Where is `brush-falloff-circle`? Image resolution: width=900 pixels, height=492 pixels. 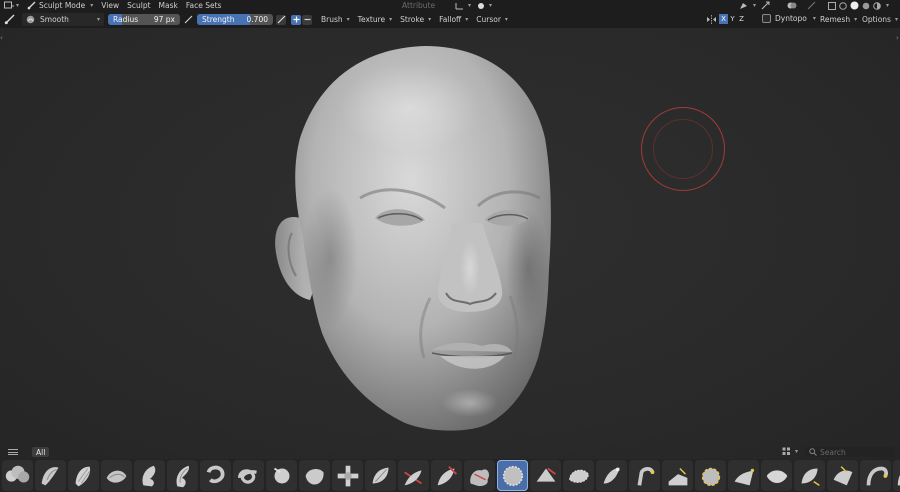
brush-falloff-circle is located at coordinates (683, 149).